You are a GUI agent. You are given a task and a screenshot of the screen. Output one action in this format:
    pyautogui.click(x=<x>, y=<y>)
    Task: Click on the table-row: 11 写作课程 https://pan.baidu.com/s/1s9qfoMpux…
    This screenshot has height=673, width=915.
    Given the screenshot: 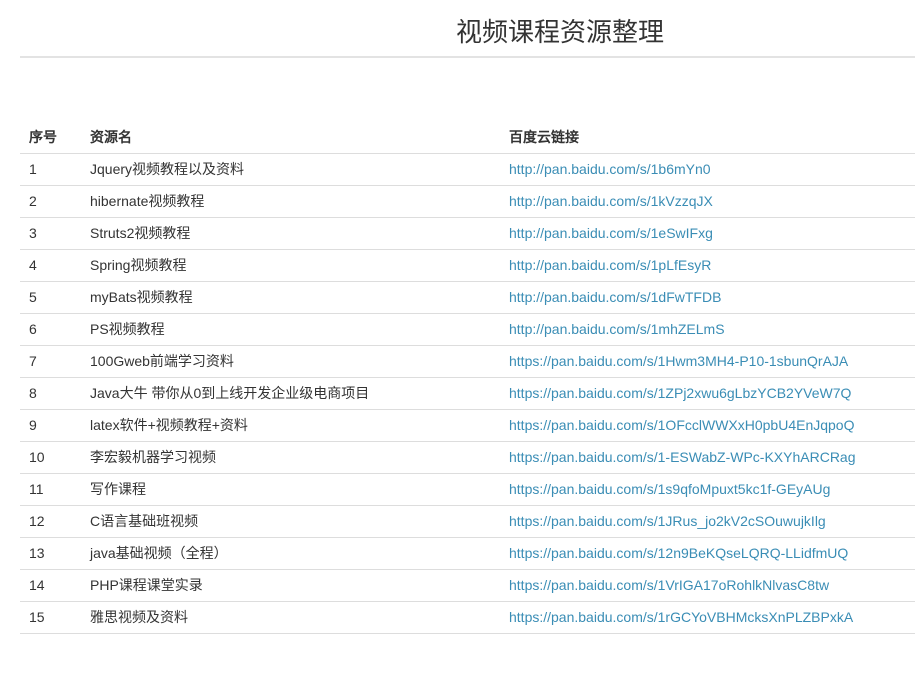 What is the action you would take?
    pyautogui.click(x=467, y=489)
    